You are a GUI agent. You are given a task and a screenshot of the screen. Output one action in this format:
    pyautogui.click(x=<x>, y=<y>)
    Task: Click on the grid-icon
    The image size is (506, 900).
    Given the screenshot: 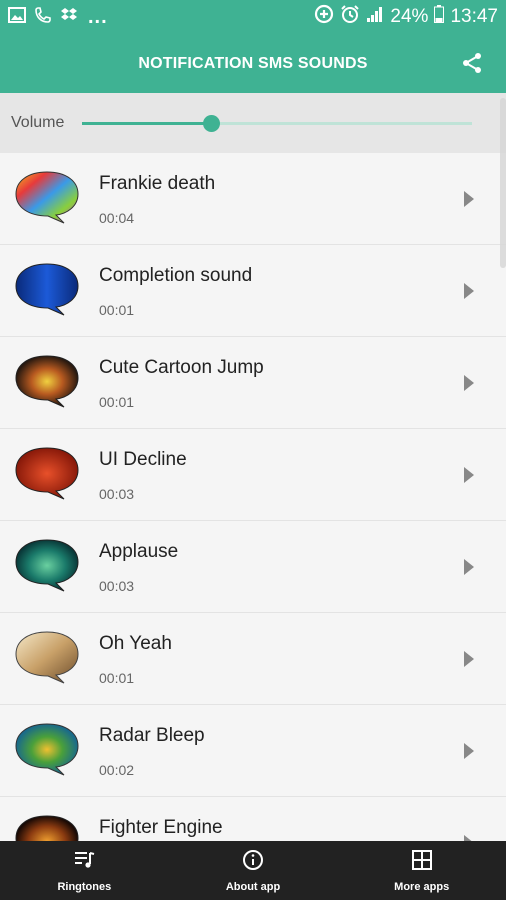 What is the action you would take?
    pyautogui.click(x=422, y=865)
    